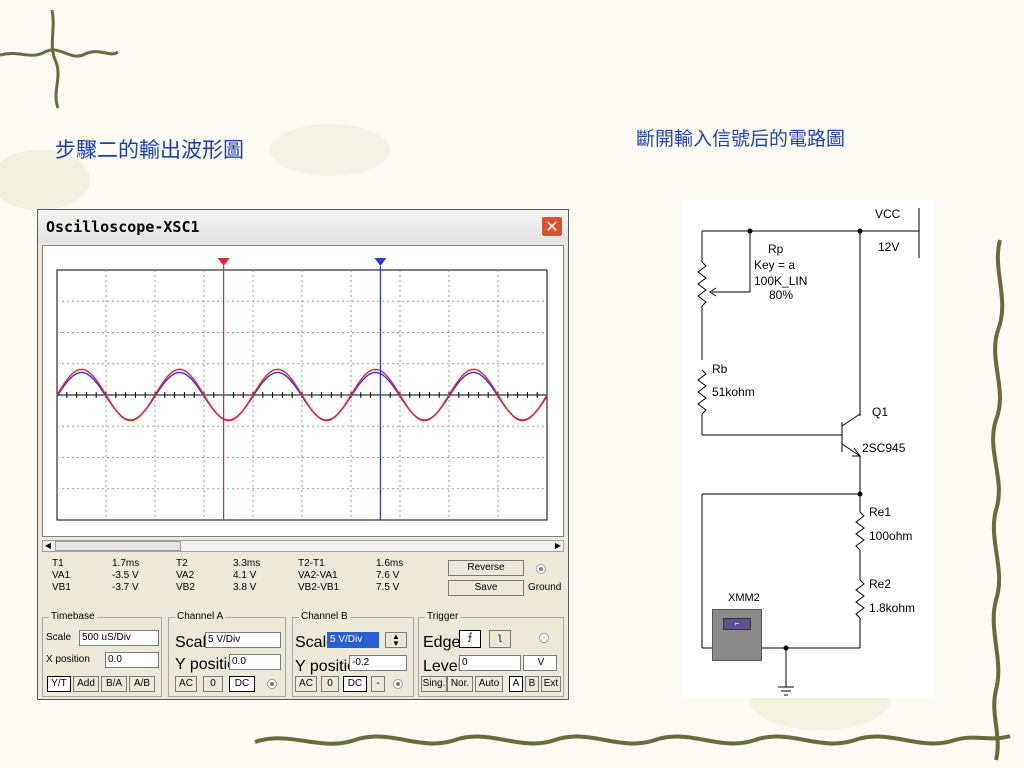 The height and width of the screenshot is (768, 1024). I want to click on q1-part: 2SC945, so click(884, 448).